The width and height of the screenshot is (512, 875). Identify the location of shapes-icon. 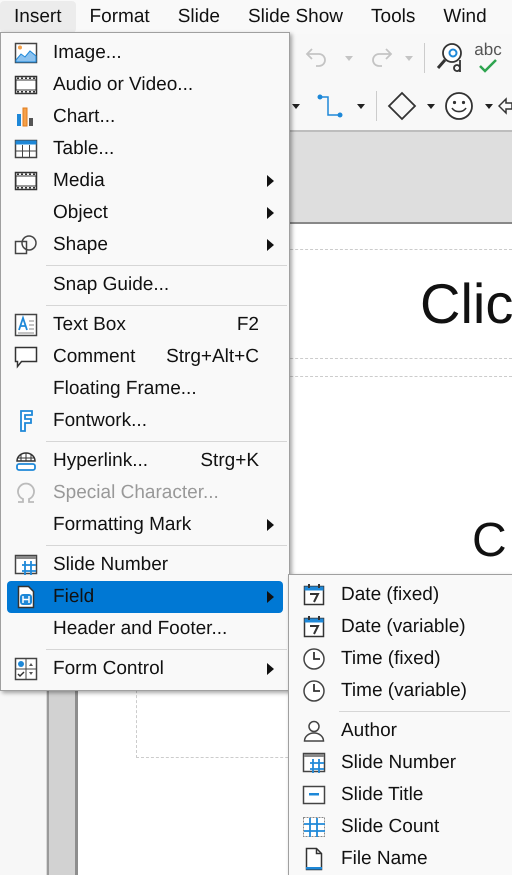
(26, 245).